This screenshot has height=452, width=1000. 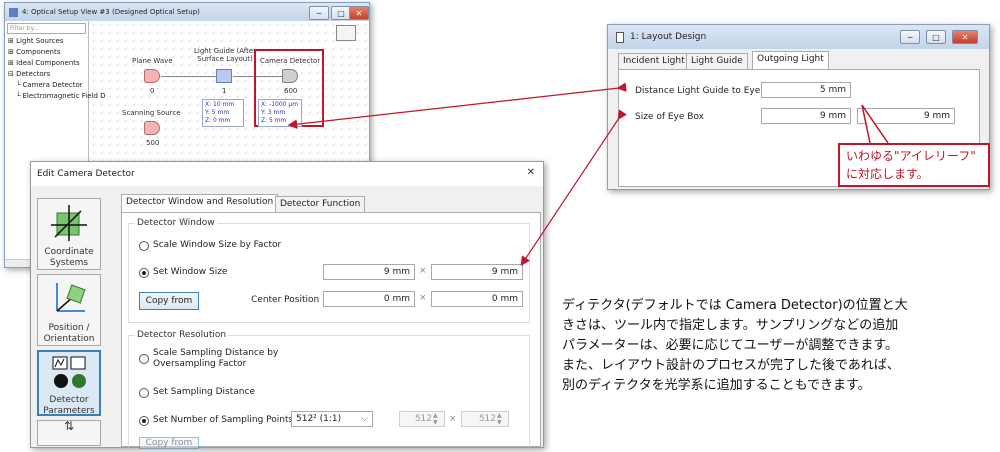 What do you see at coordinates (346, 33) in the screenshot?
I see `canvas-toolbar-icon` at bounding box center [346, 33].